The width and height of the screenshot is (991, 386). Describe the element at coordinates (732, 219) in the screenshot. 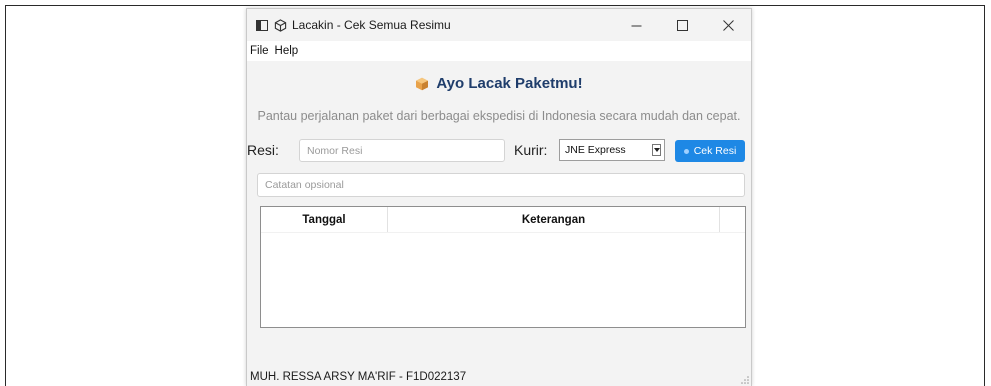

I see `column-header-spacer` at that location.